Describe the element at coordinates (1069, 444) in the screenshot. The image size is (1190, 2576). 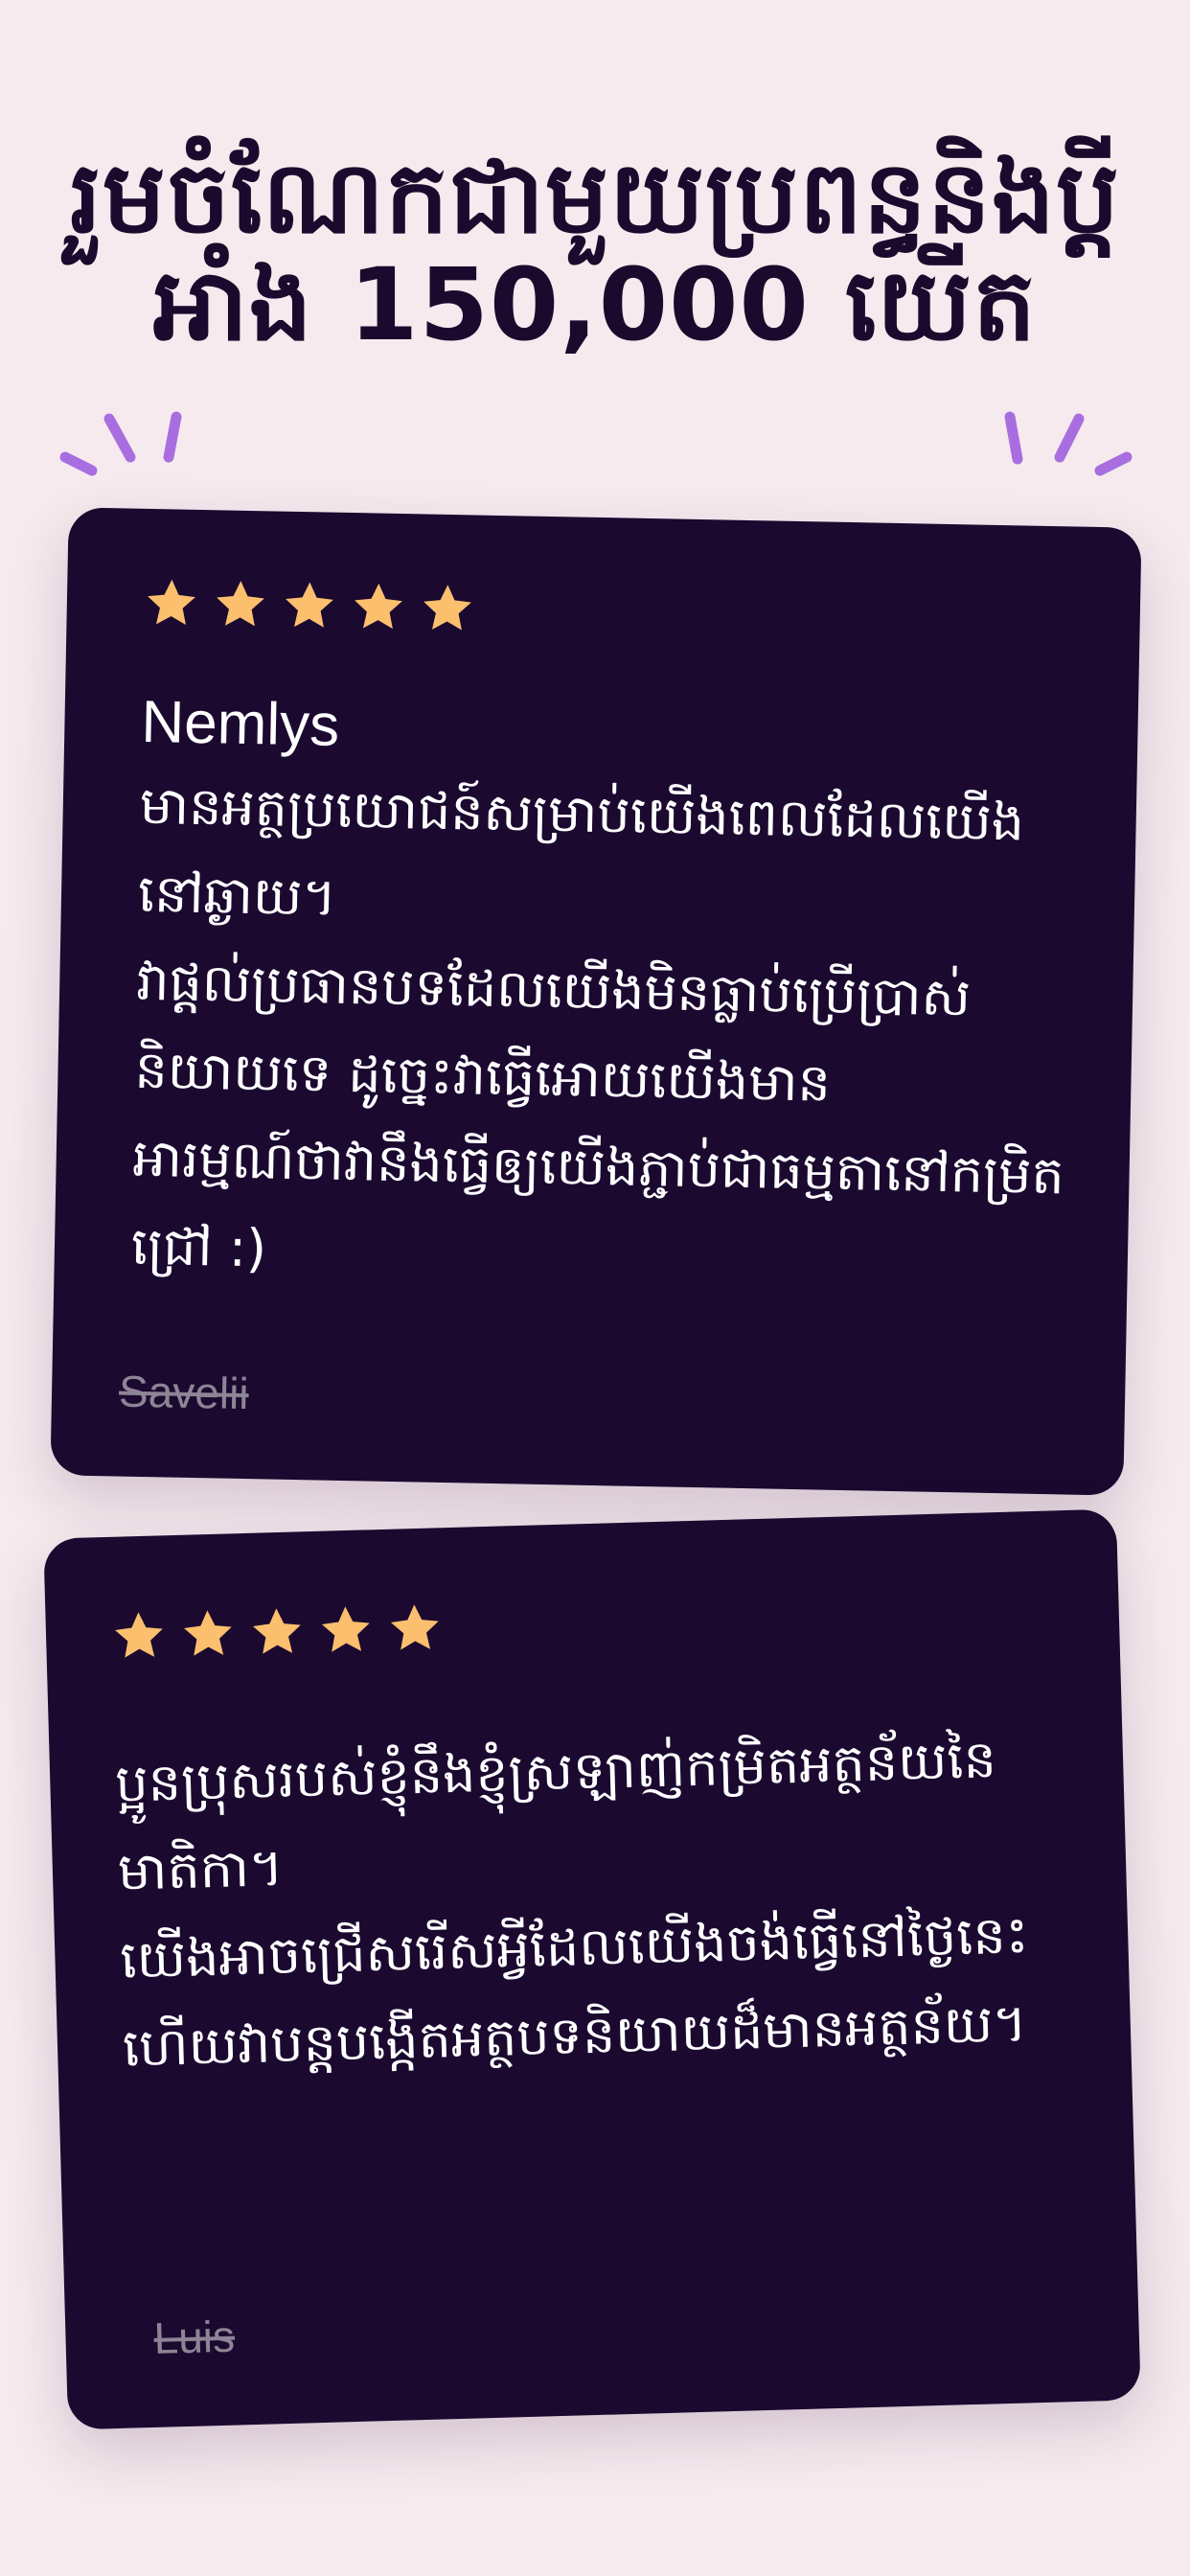
I see `sparkle-right-icon` at that location.